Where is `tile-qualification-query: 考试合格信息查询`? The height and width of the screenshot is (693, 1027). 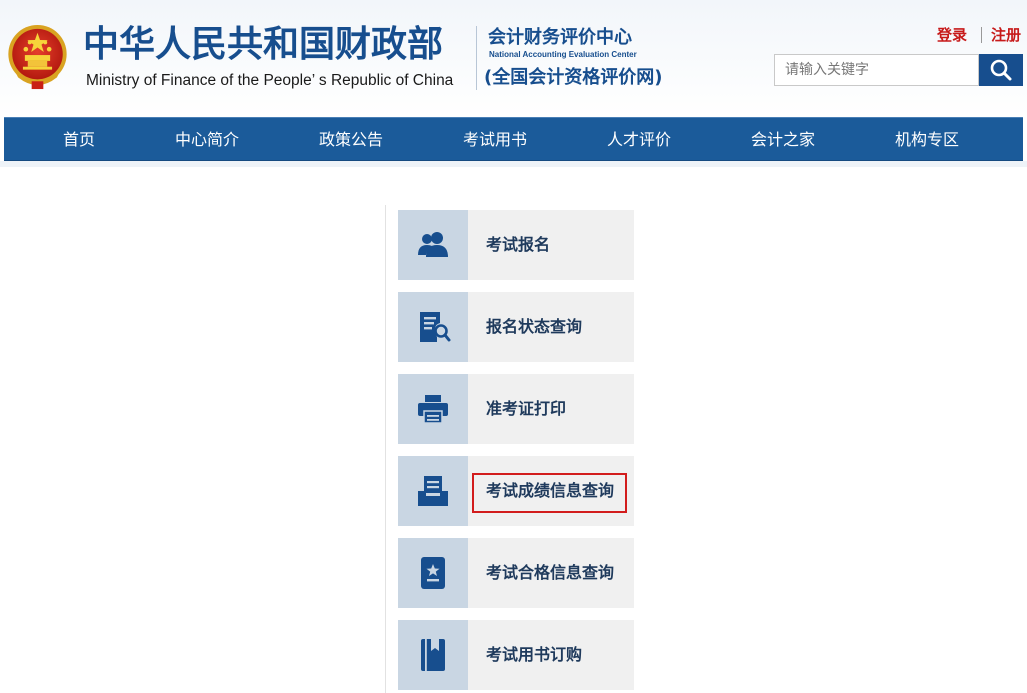
tile-qualification-query: 考试合格信息查询 is located at coordinates (516, 573).